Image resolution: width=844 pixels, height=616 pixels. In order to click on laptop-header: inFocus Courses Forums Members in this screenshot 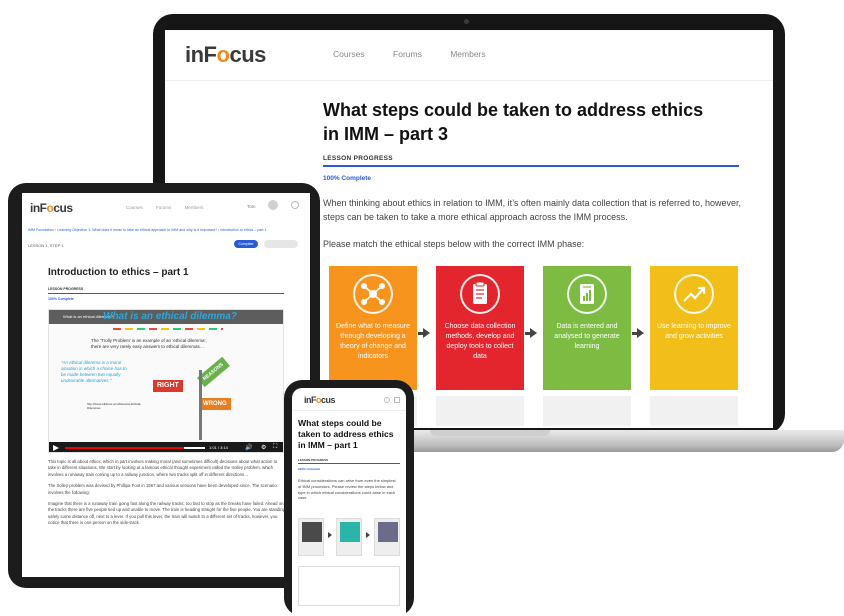, I will do `click(469, 55)`.